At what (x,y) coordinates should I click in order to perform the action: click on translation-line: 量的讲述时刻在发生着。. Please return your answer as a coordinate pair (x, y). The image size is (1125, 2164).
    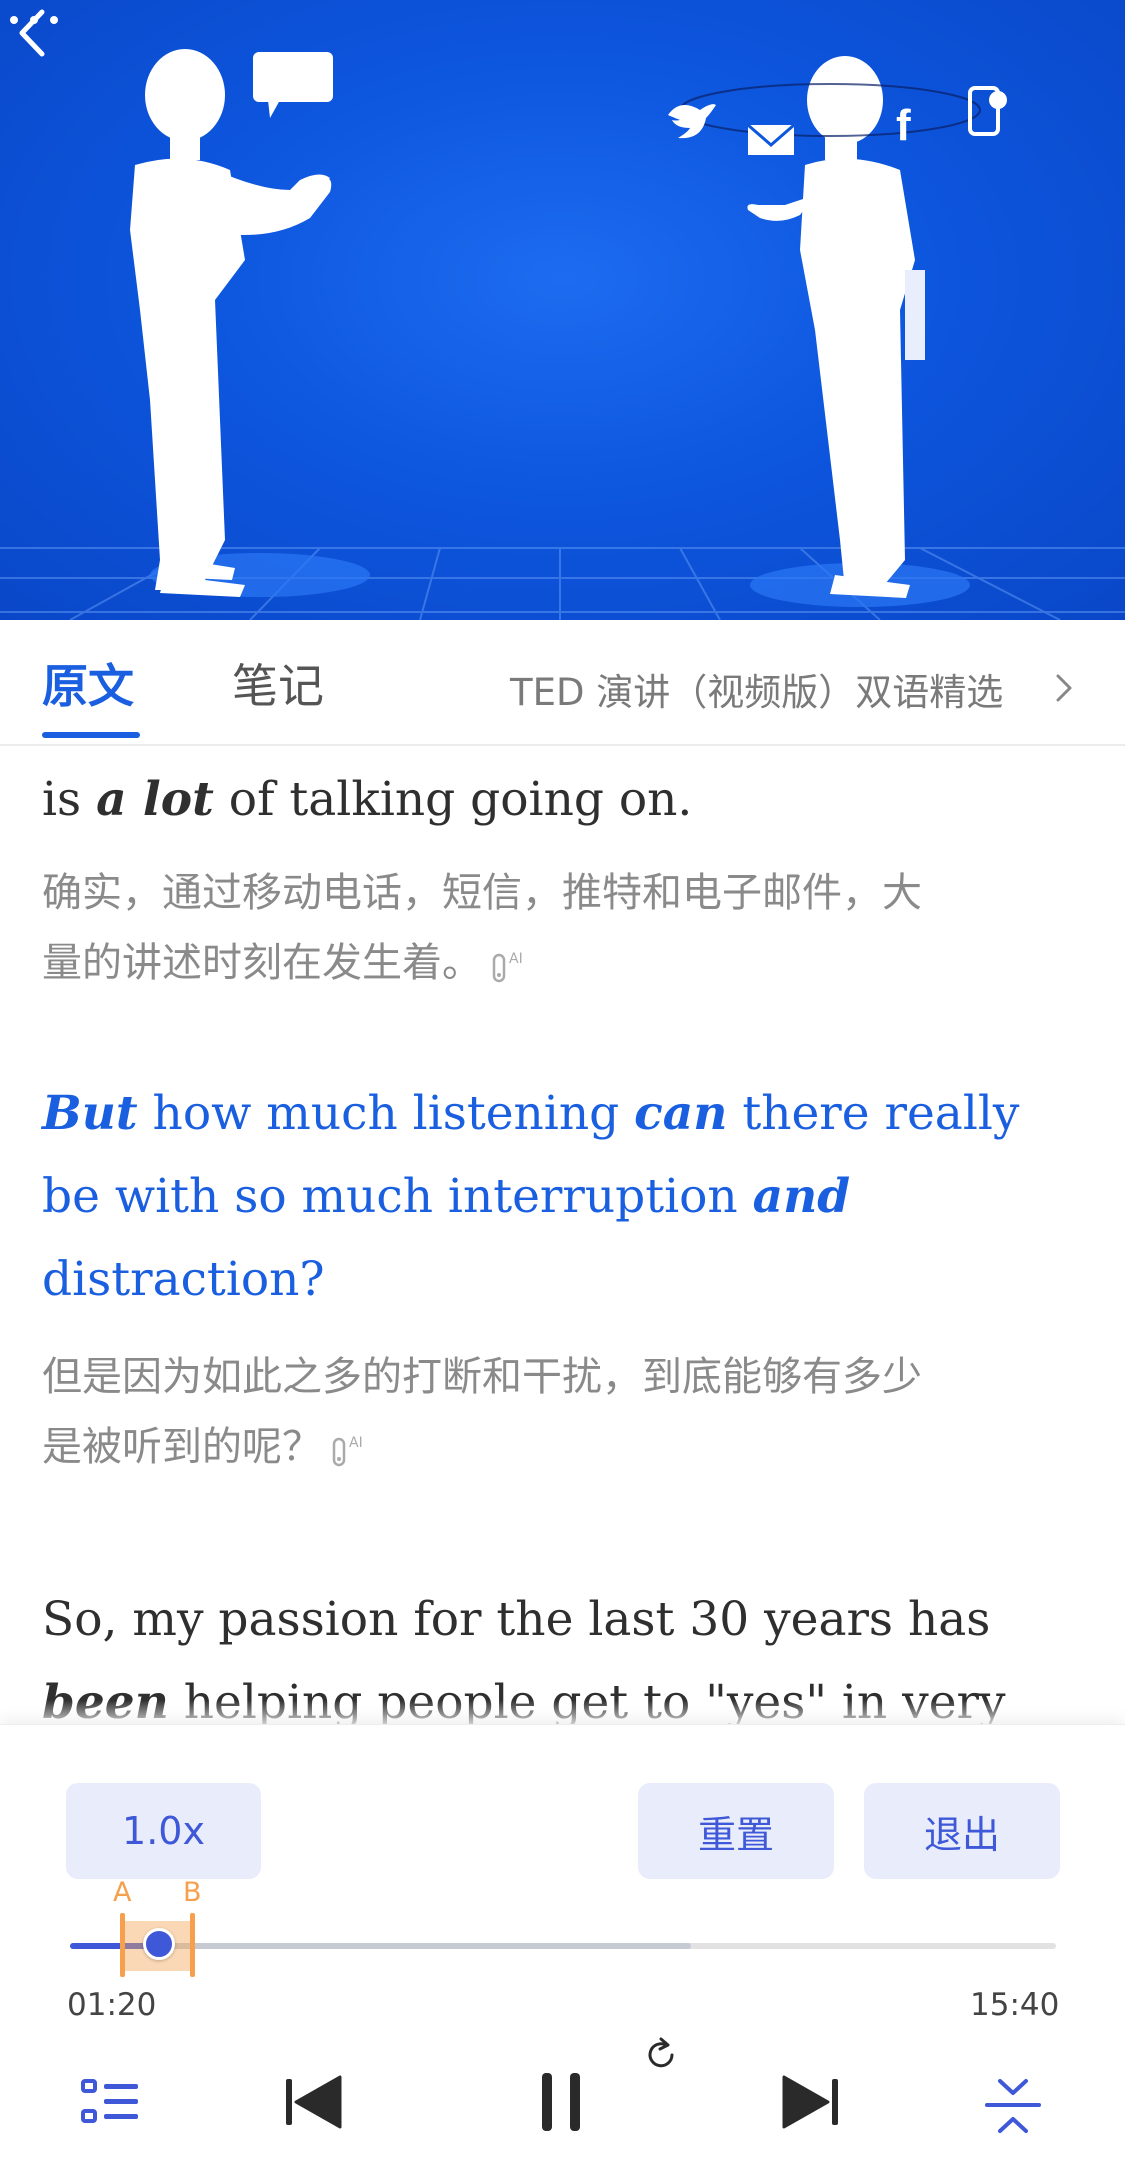
    Looking at the image, I should click on (262, 963).